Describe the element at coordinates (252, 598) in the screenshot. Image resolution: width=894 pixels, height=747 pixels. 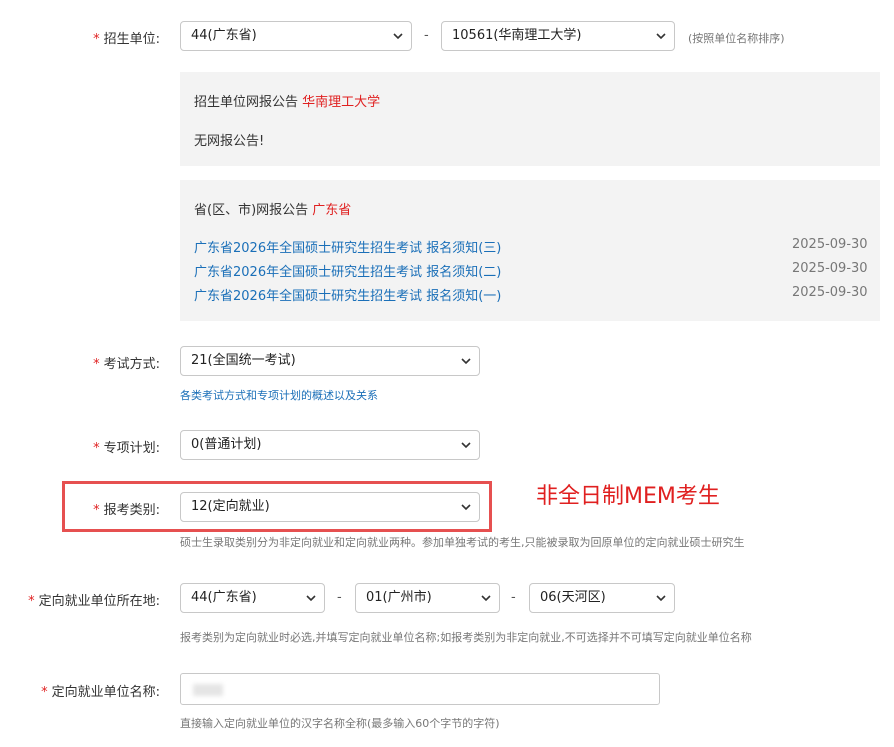
I see `employer-province-select: 44(广东省)` at that location.